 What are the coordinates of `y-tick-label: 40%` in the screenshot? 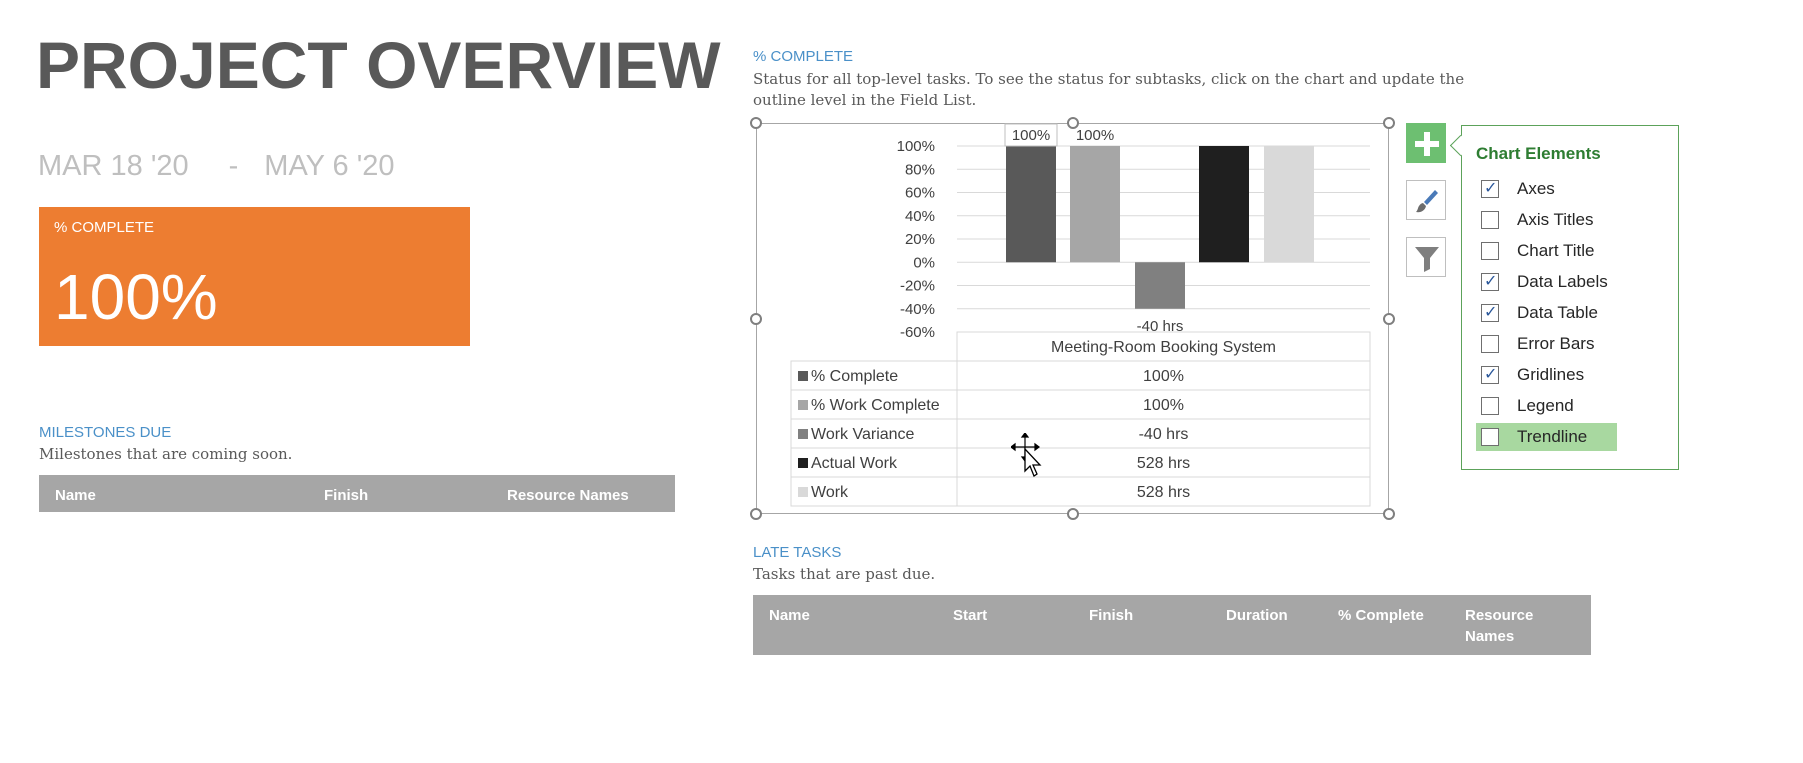 It's located at (920, 216).